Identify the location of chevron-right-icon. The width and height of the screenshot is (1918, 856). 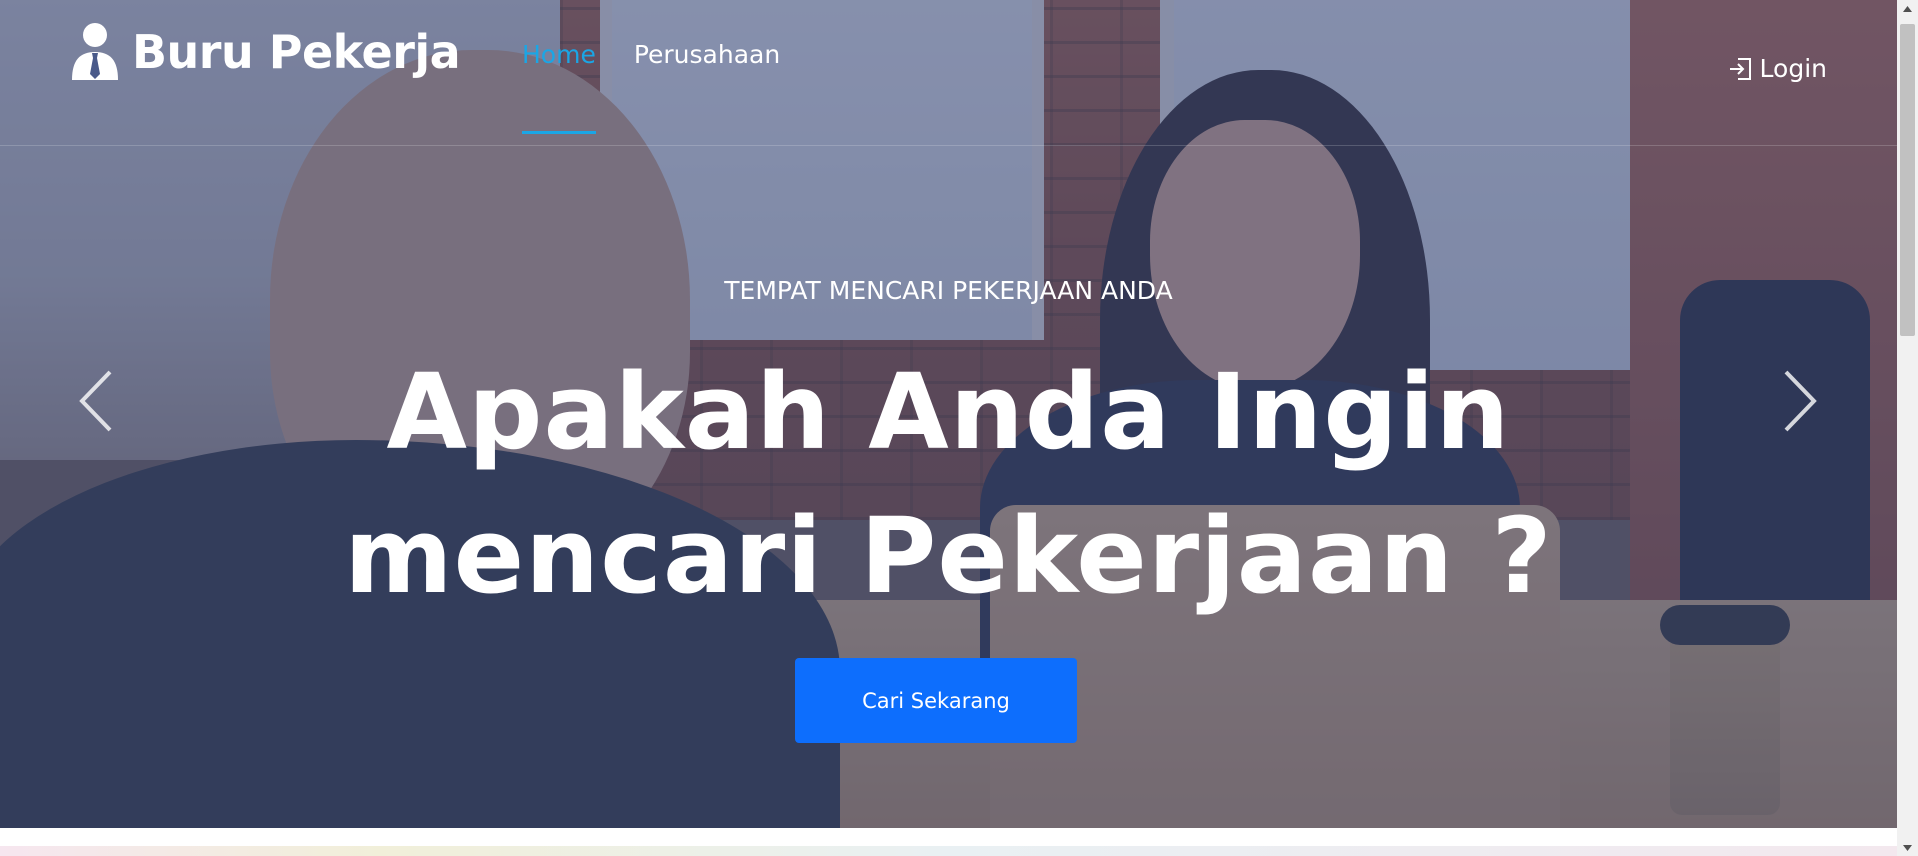
(1800, 401).